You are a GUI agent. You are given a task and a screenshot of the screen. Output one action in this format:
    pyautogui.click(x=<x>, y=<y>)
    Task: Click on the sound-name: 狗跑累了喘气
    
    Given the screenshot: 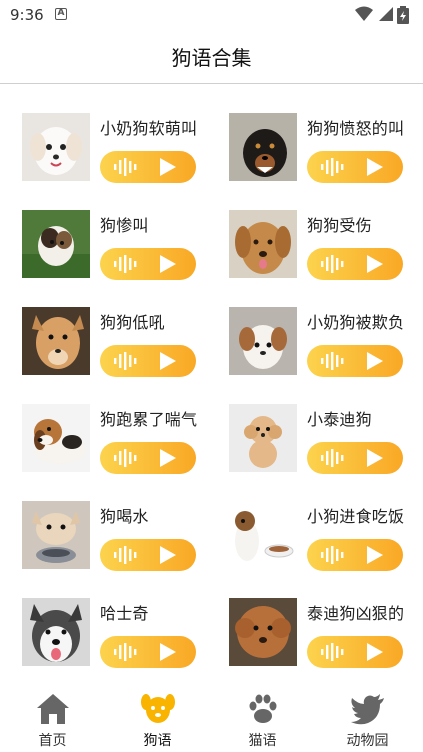 What is the action you would take?
    pyautogui.click(x=149, y=419)
    